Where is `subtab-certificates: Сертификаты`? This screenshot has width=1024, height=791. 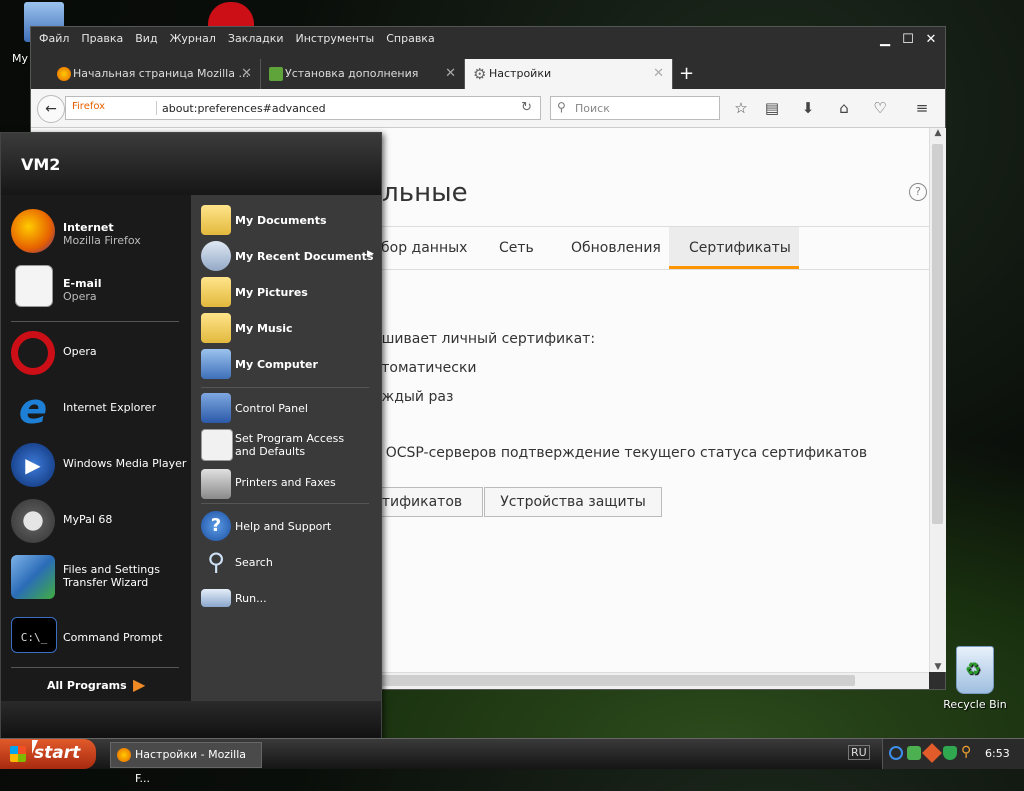
subtab-certificates: Сертификаты is located at coordinates (734, 248).